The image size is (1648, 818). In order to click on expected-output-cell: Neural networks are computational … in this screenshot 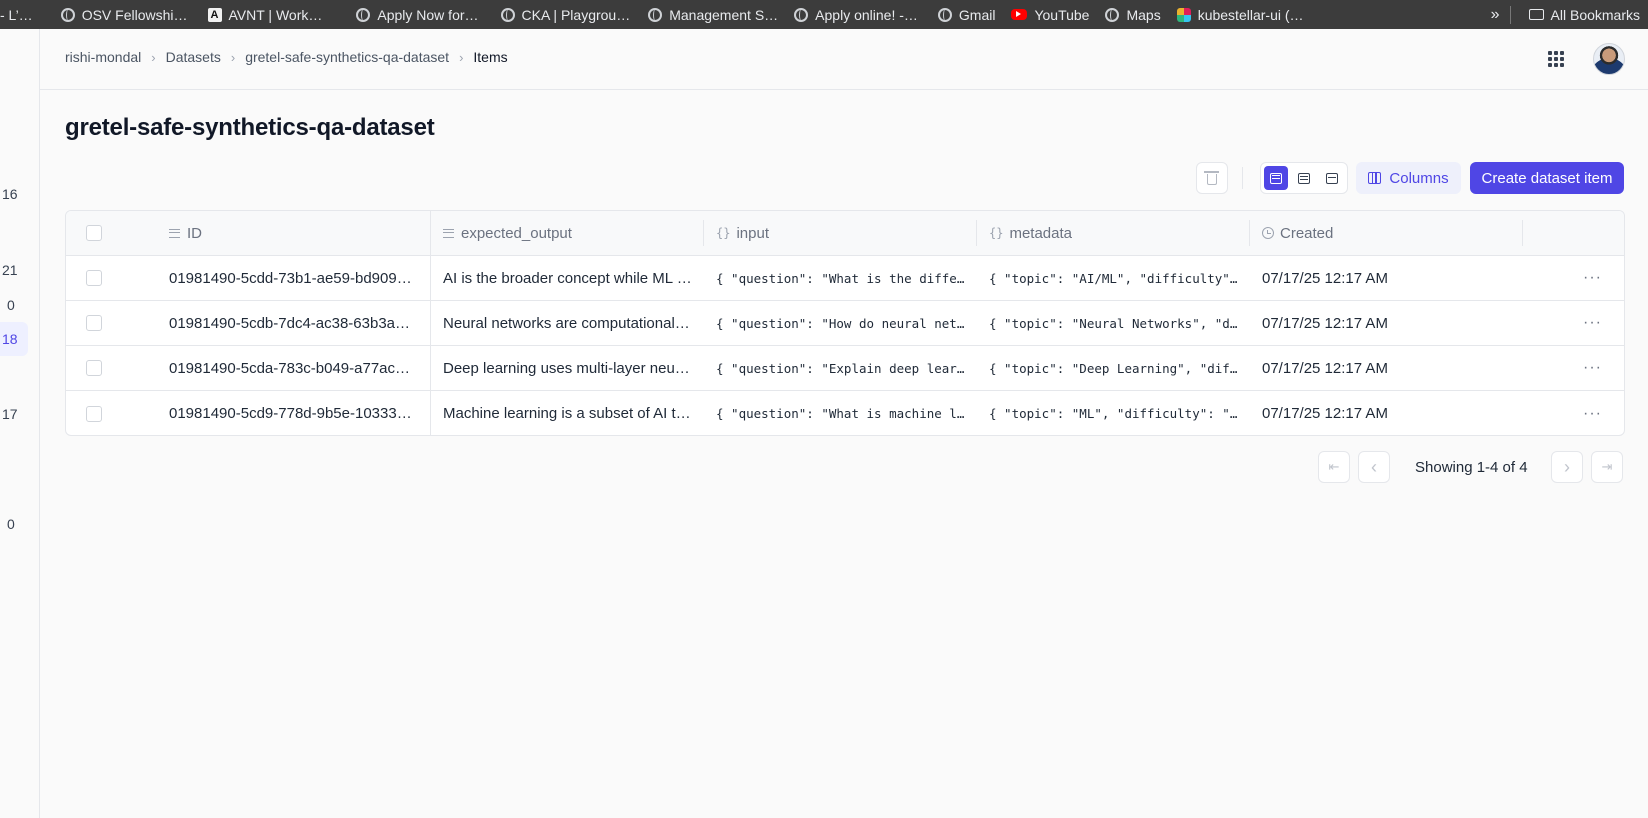, I will do `click(568, 323)`.